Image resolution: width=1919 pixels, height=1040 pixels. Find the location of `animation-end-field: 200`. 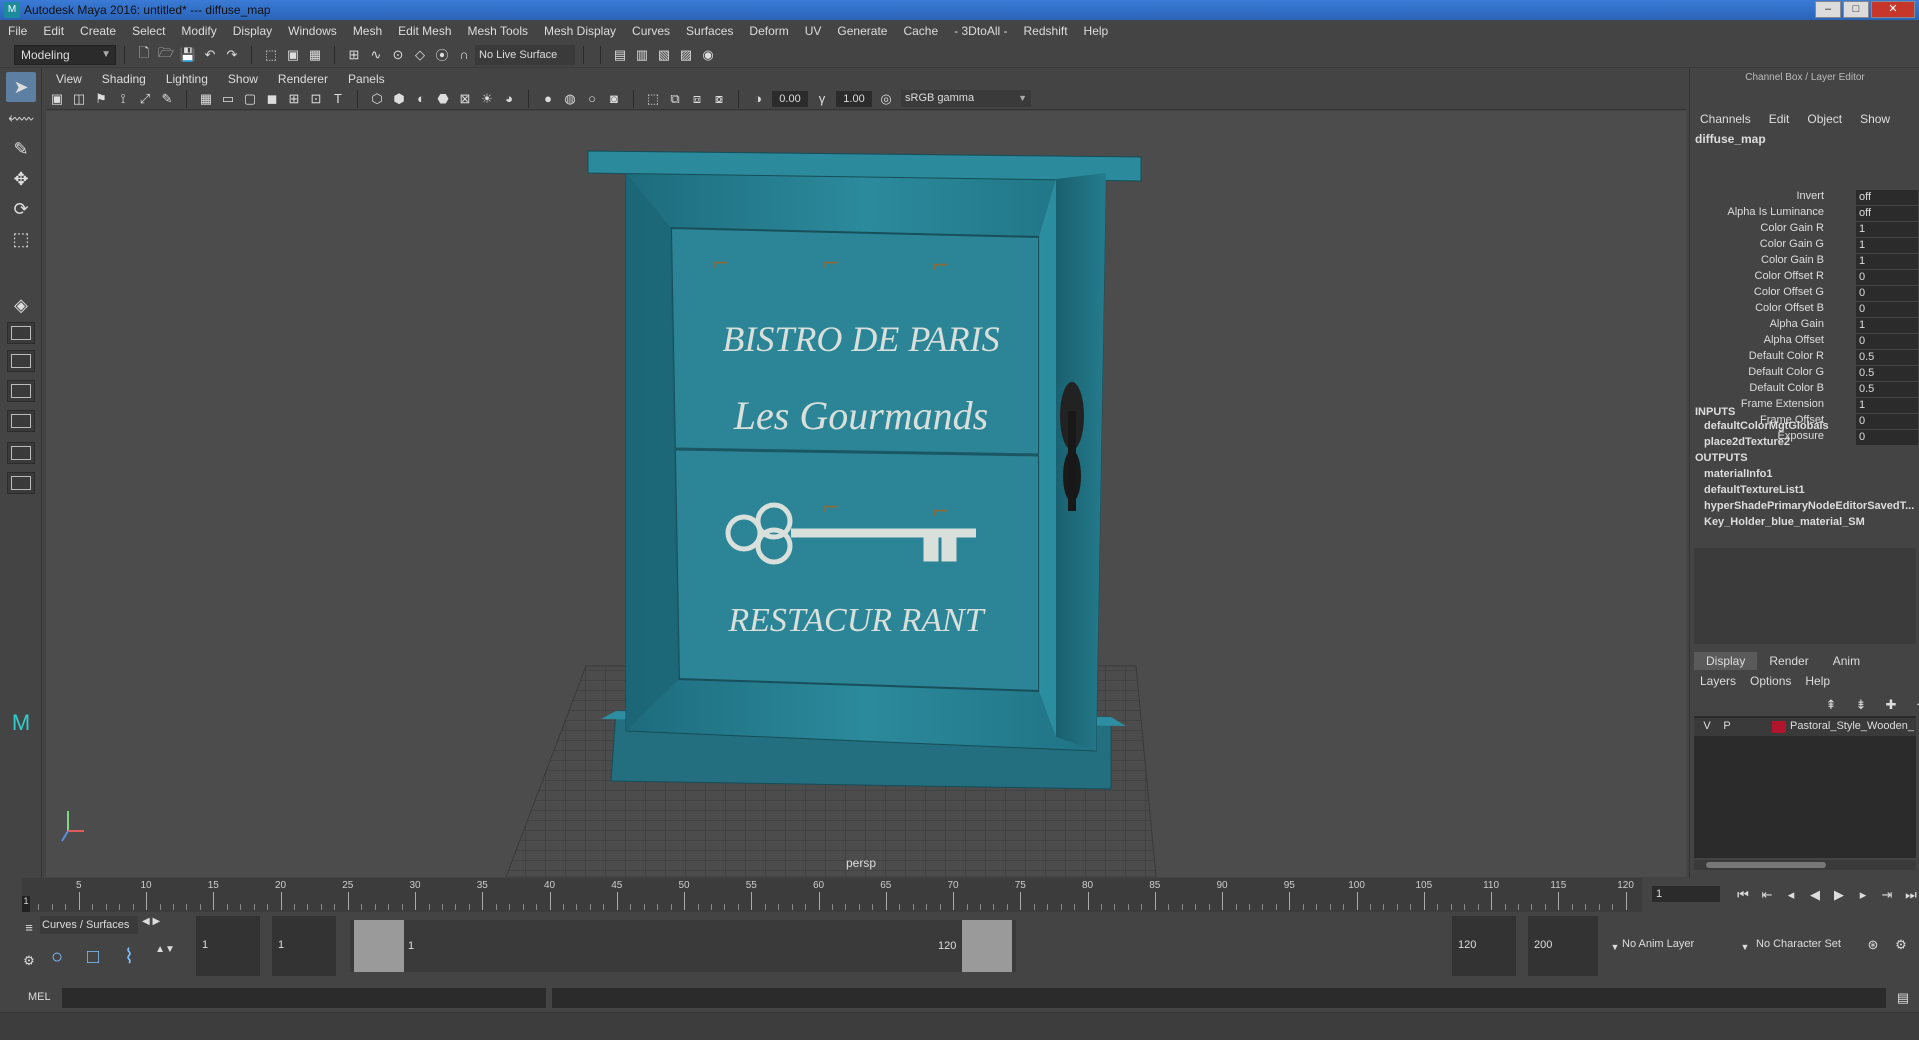

animation-end-field: 200 is located at coordinates (1563, 946).